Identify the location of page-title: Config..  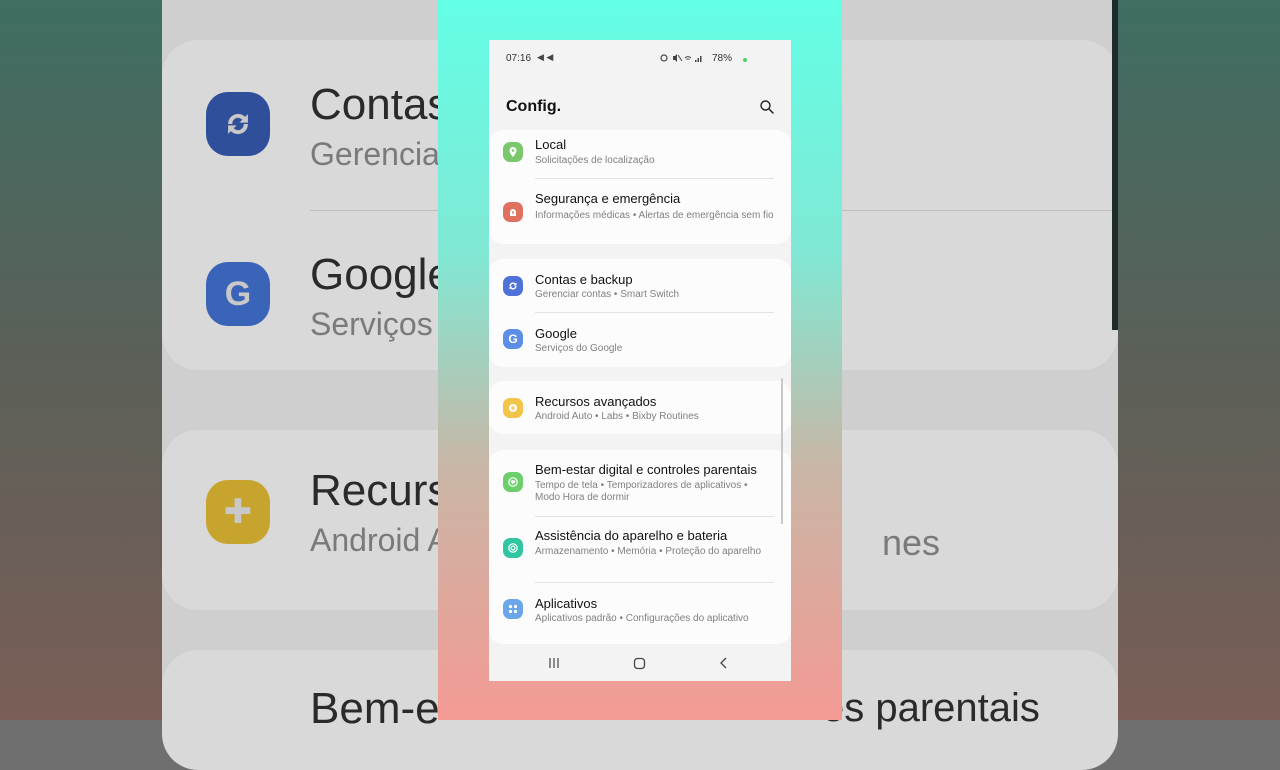
(534, 106).